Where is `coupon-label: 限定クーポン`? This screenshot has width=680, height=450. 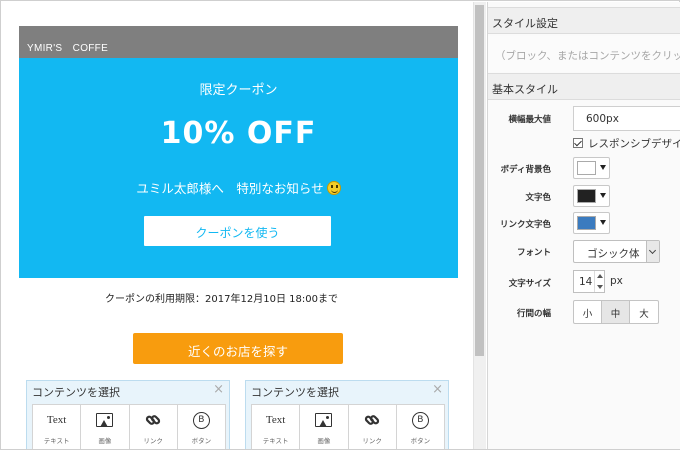 coupon-label: 限定クーポン is located at coordinates (238, 90).